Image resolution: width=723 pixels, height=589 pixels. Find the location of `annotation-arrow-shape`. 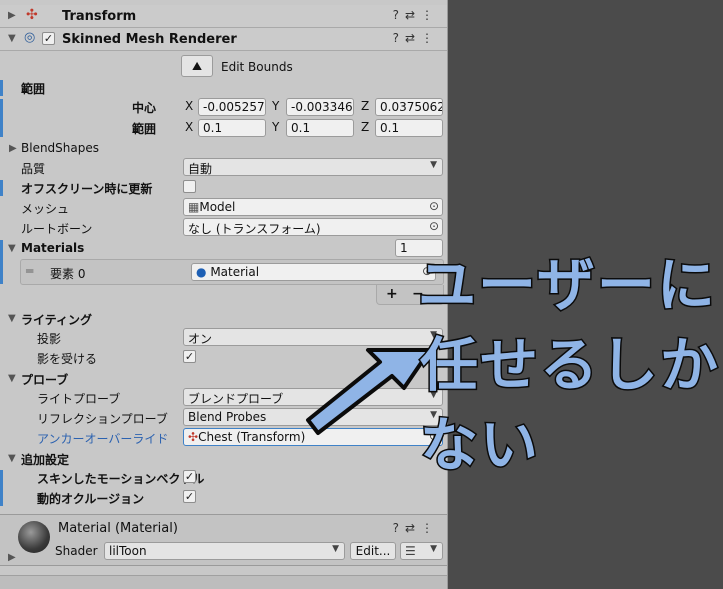

annotation-arrow-shape is located at coordinates (369, 391).